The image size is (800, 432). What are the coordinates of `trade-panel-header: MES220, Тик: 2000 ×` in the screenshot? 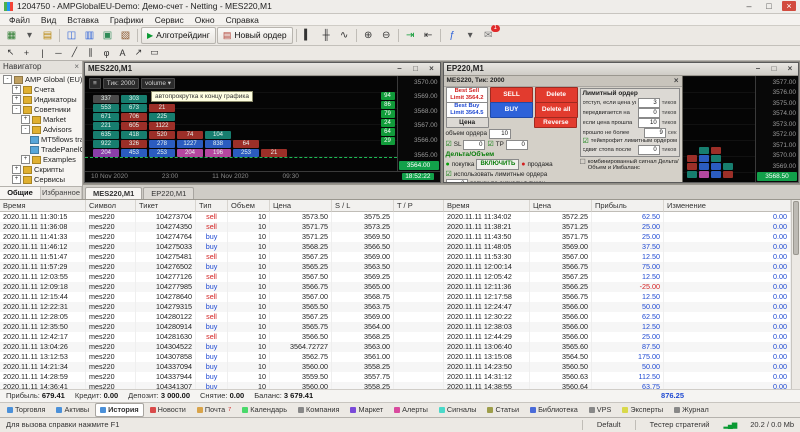 It's located at (562, 81).